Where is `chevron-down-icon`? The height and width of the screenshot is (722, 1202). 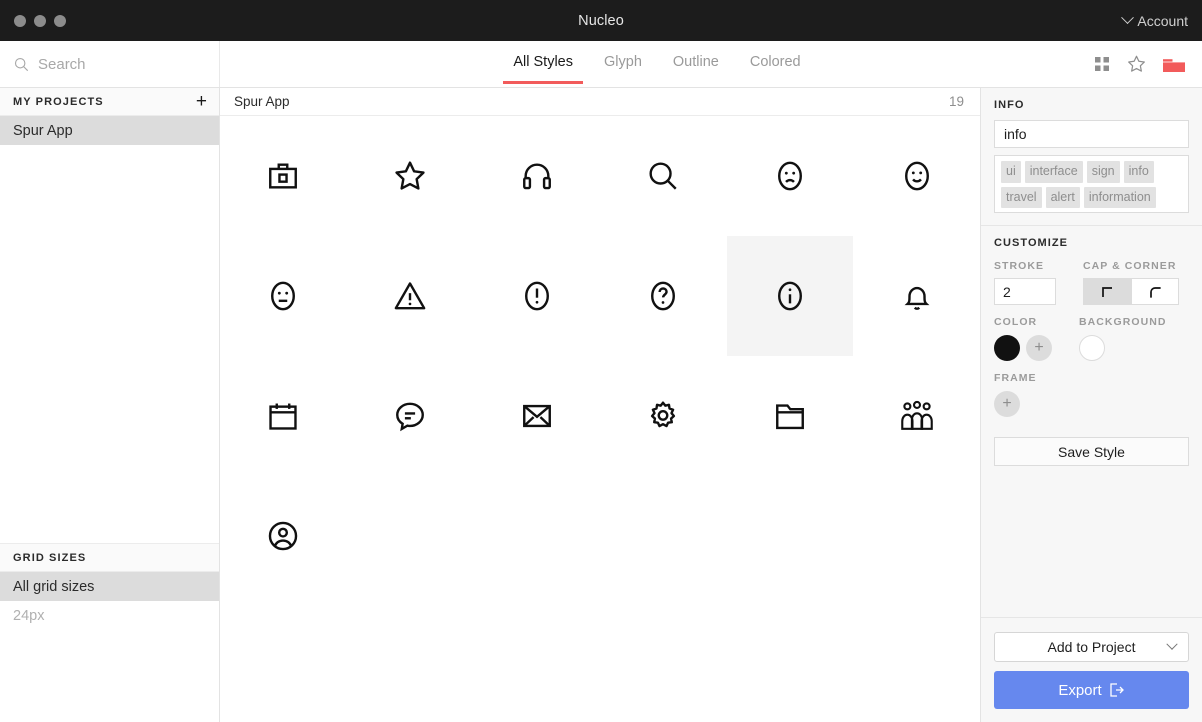 chevron-down-icon is located at coordinates (1128, 18).